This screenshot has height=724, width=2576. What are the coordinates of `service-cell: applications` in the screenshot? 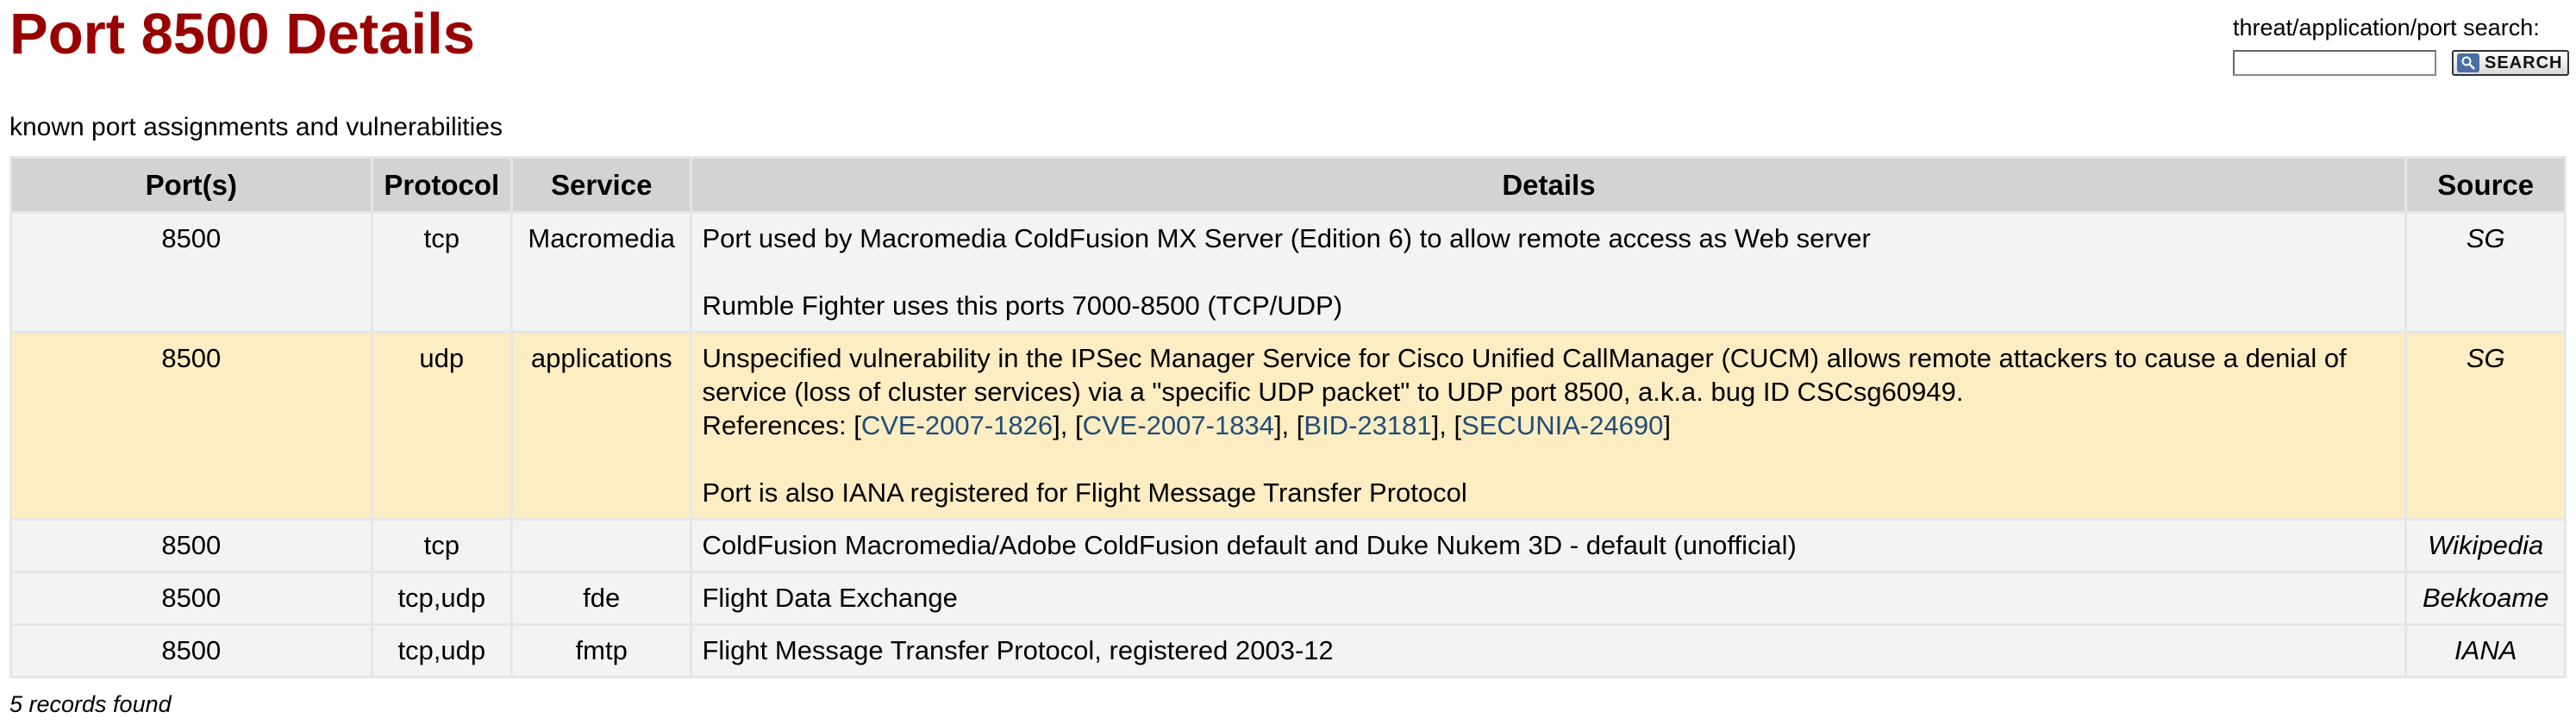 It's located at (601, 426).